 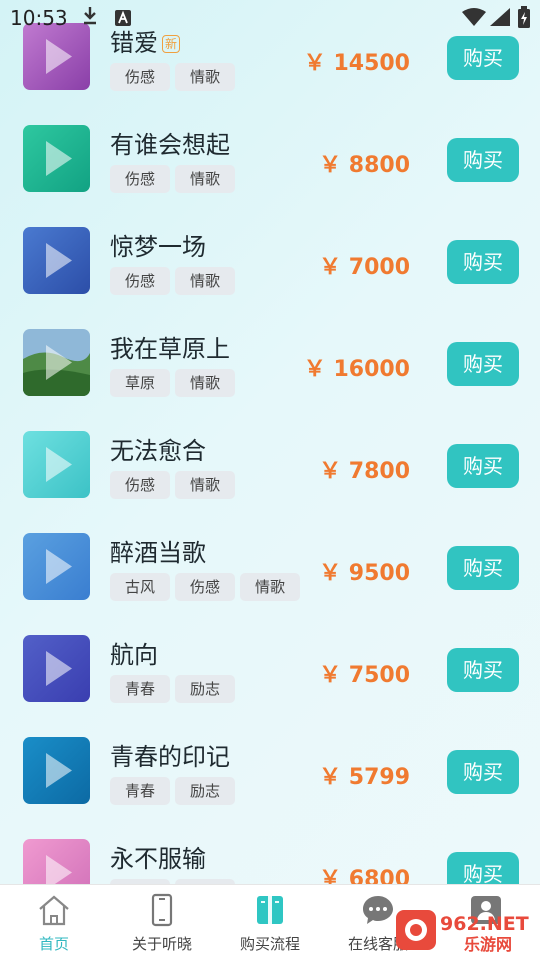 What do you see at coordinates (356, 369) in the screenshot?
I see `song-price: ￥ 16000` at bounding box center [356, 369].